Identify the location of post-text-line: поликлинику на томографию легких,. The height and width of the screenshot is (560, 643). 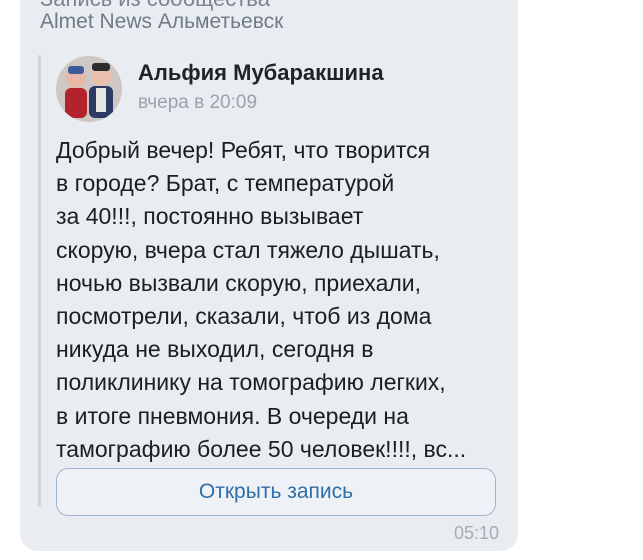
(251, 382).